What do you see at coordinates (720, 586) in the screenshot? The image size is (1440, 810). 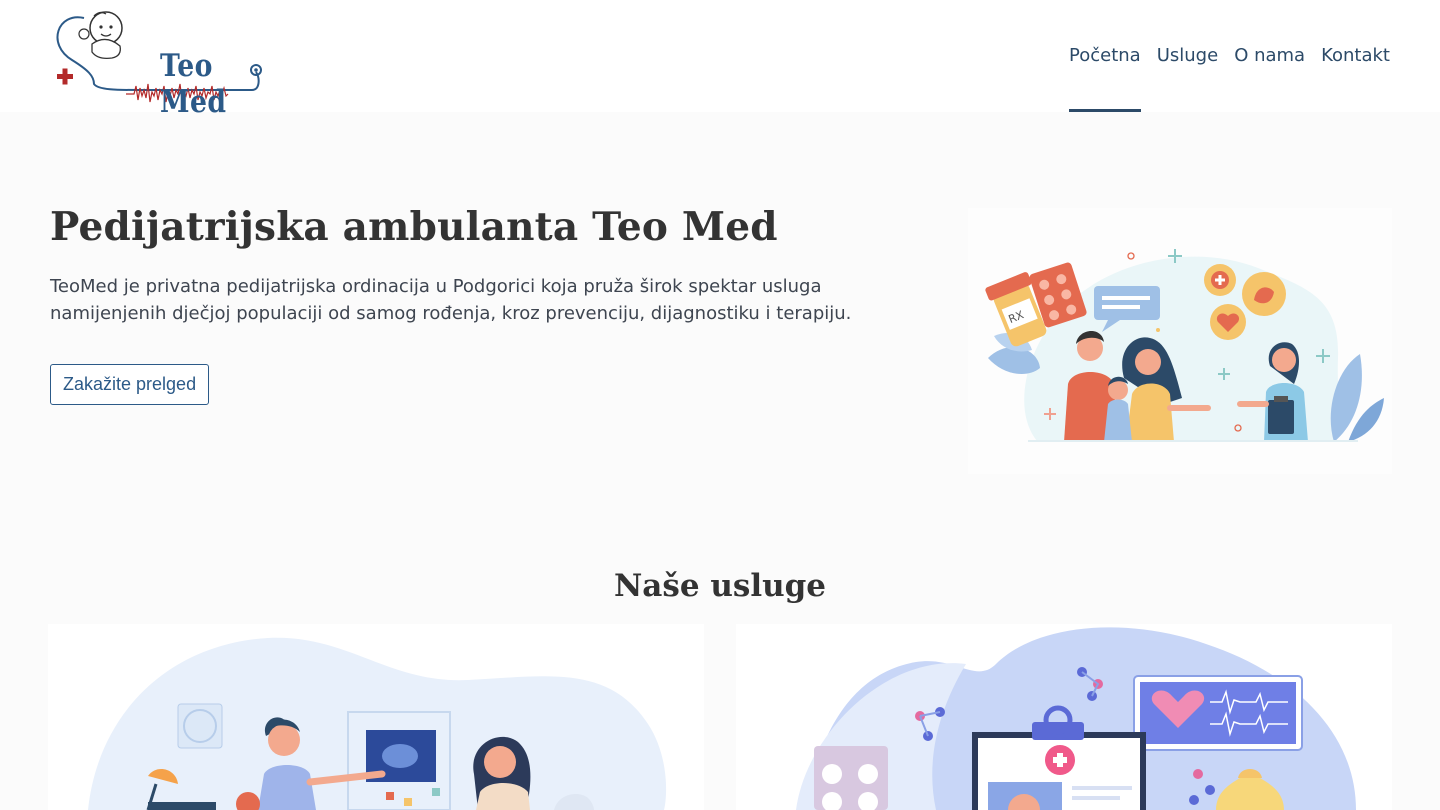 I see `services-title: Naše usluge` at bounding box center [720, 586].